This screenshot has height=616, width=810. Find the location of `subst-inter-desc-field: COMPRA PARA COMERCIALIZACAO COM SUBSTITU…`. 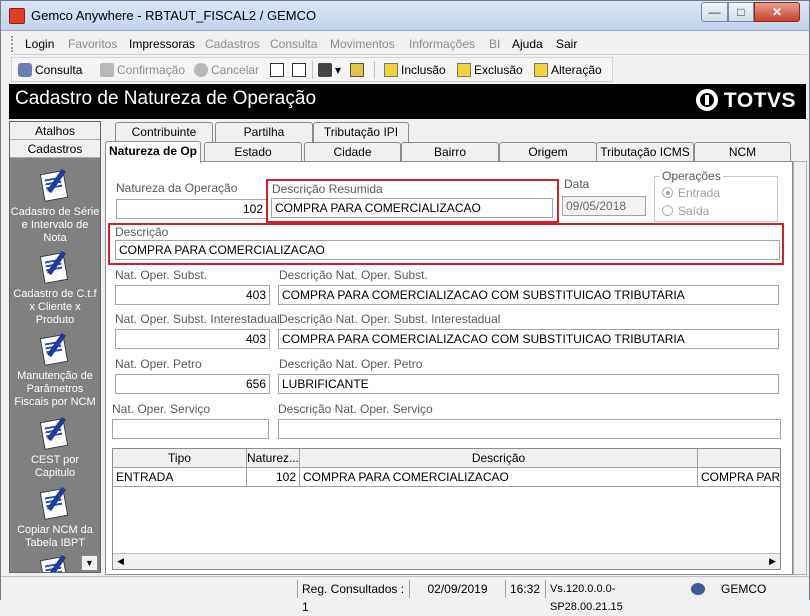

subst-inter-desc-field: COMPRA PARA COMERCIALIZACAO COM SUBSTITU… is located at coordinates (528, 339).